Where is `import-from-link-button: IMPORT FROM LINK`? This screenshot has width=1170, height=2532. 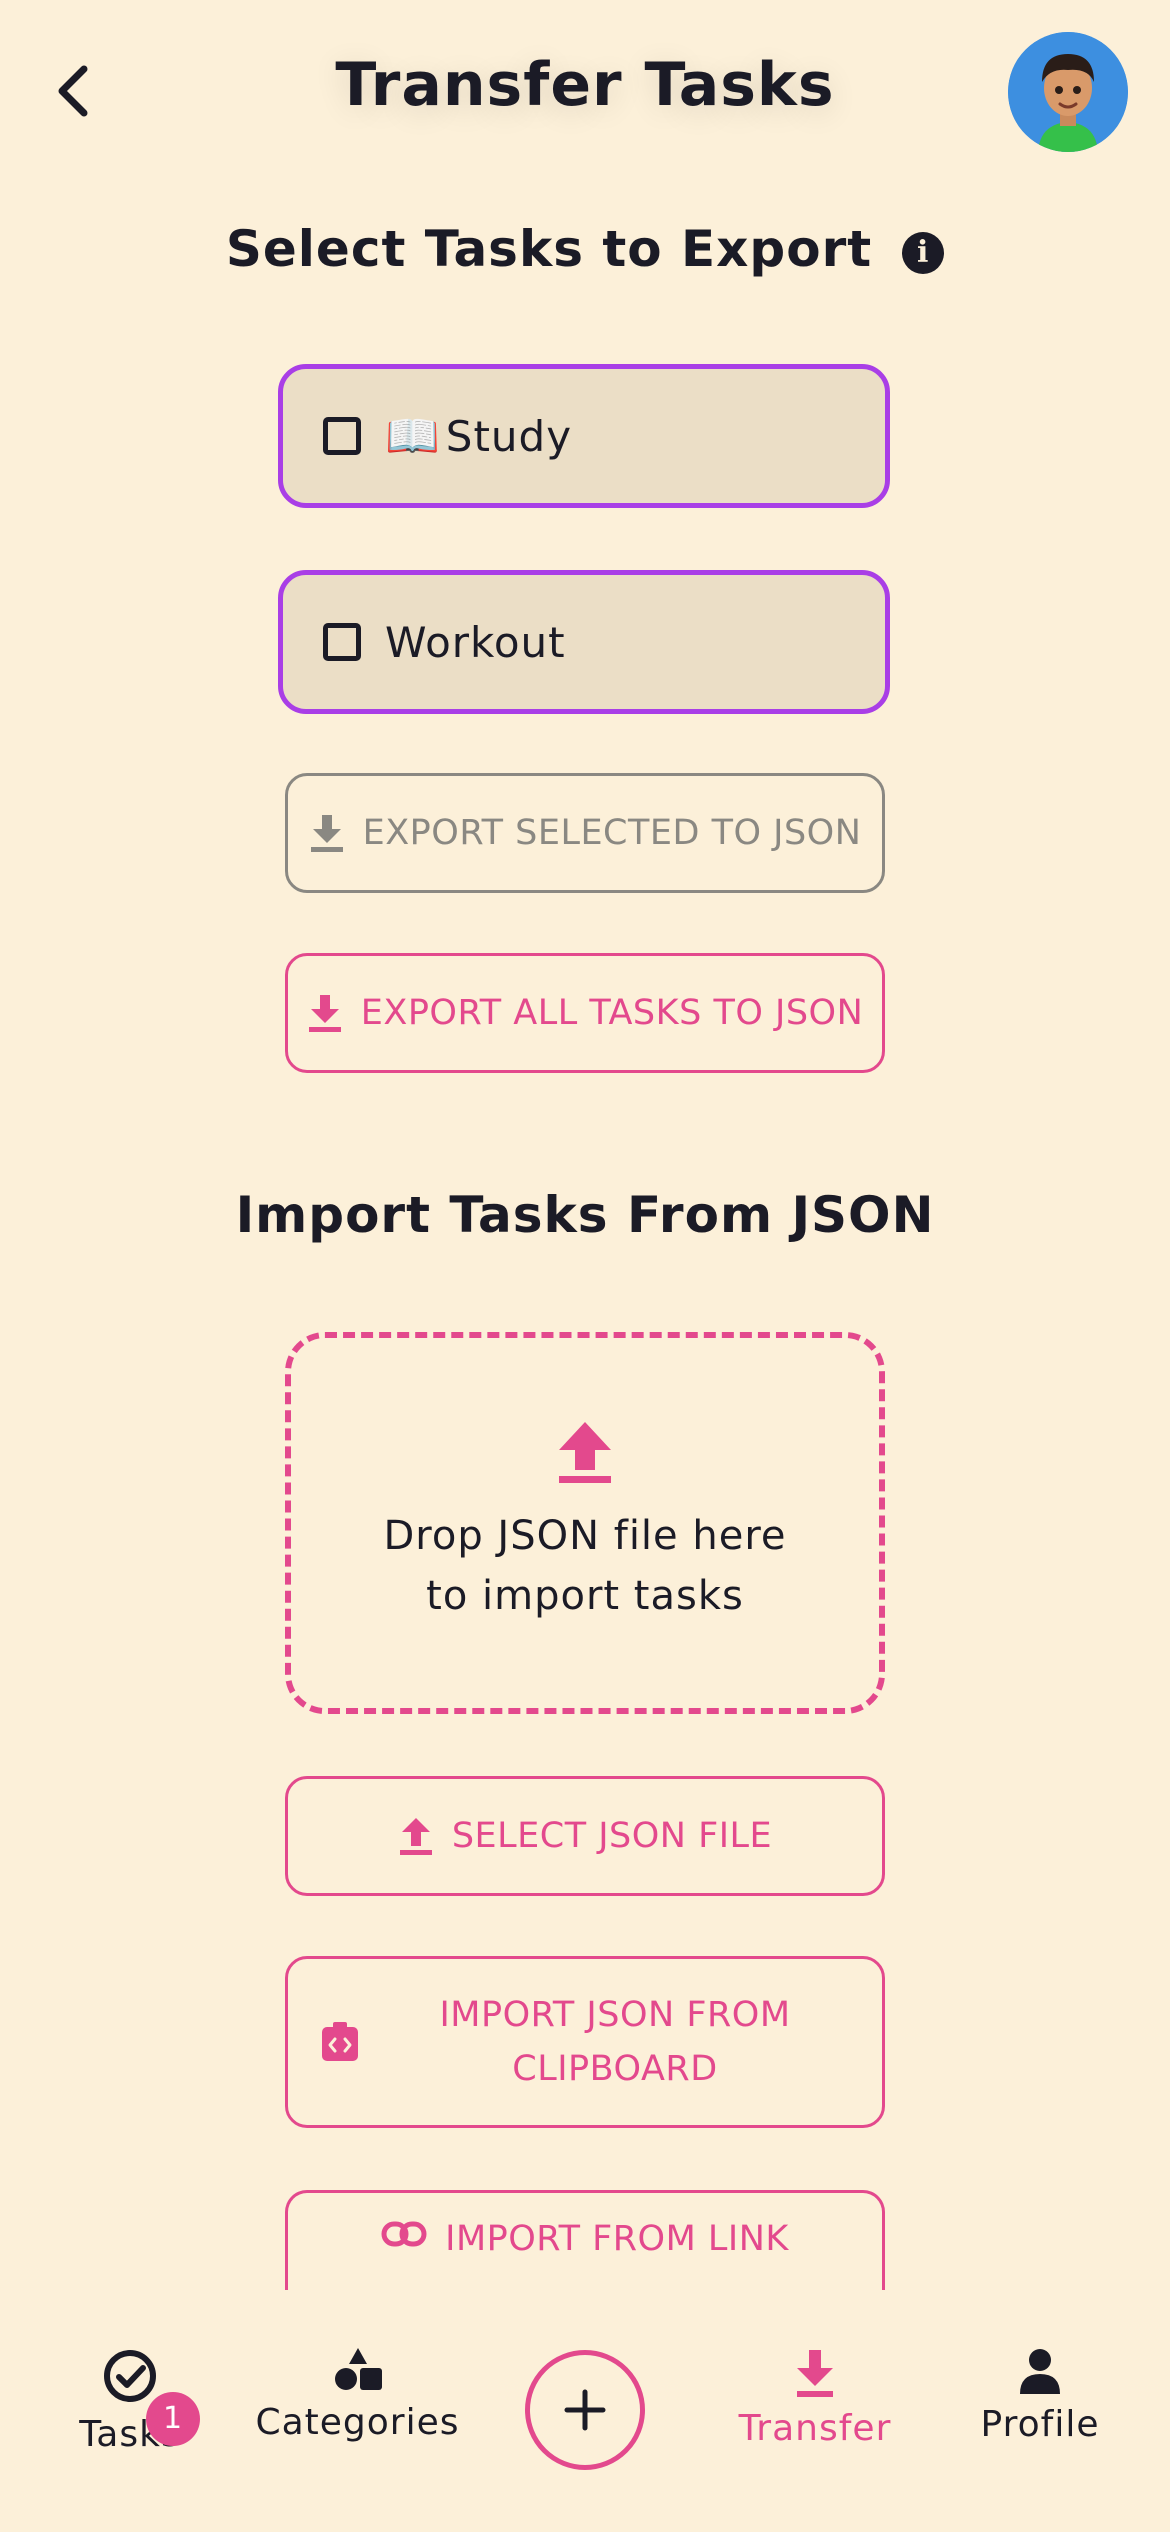
import-from-link-button: IMPORT FROM LINK is located at coordinates (585, 2240).